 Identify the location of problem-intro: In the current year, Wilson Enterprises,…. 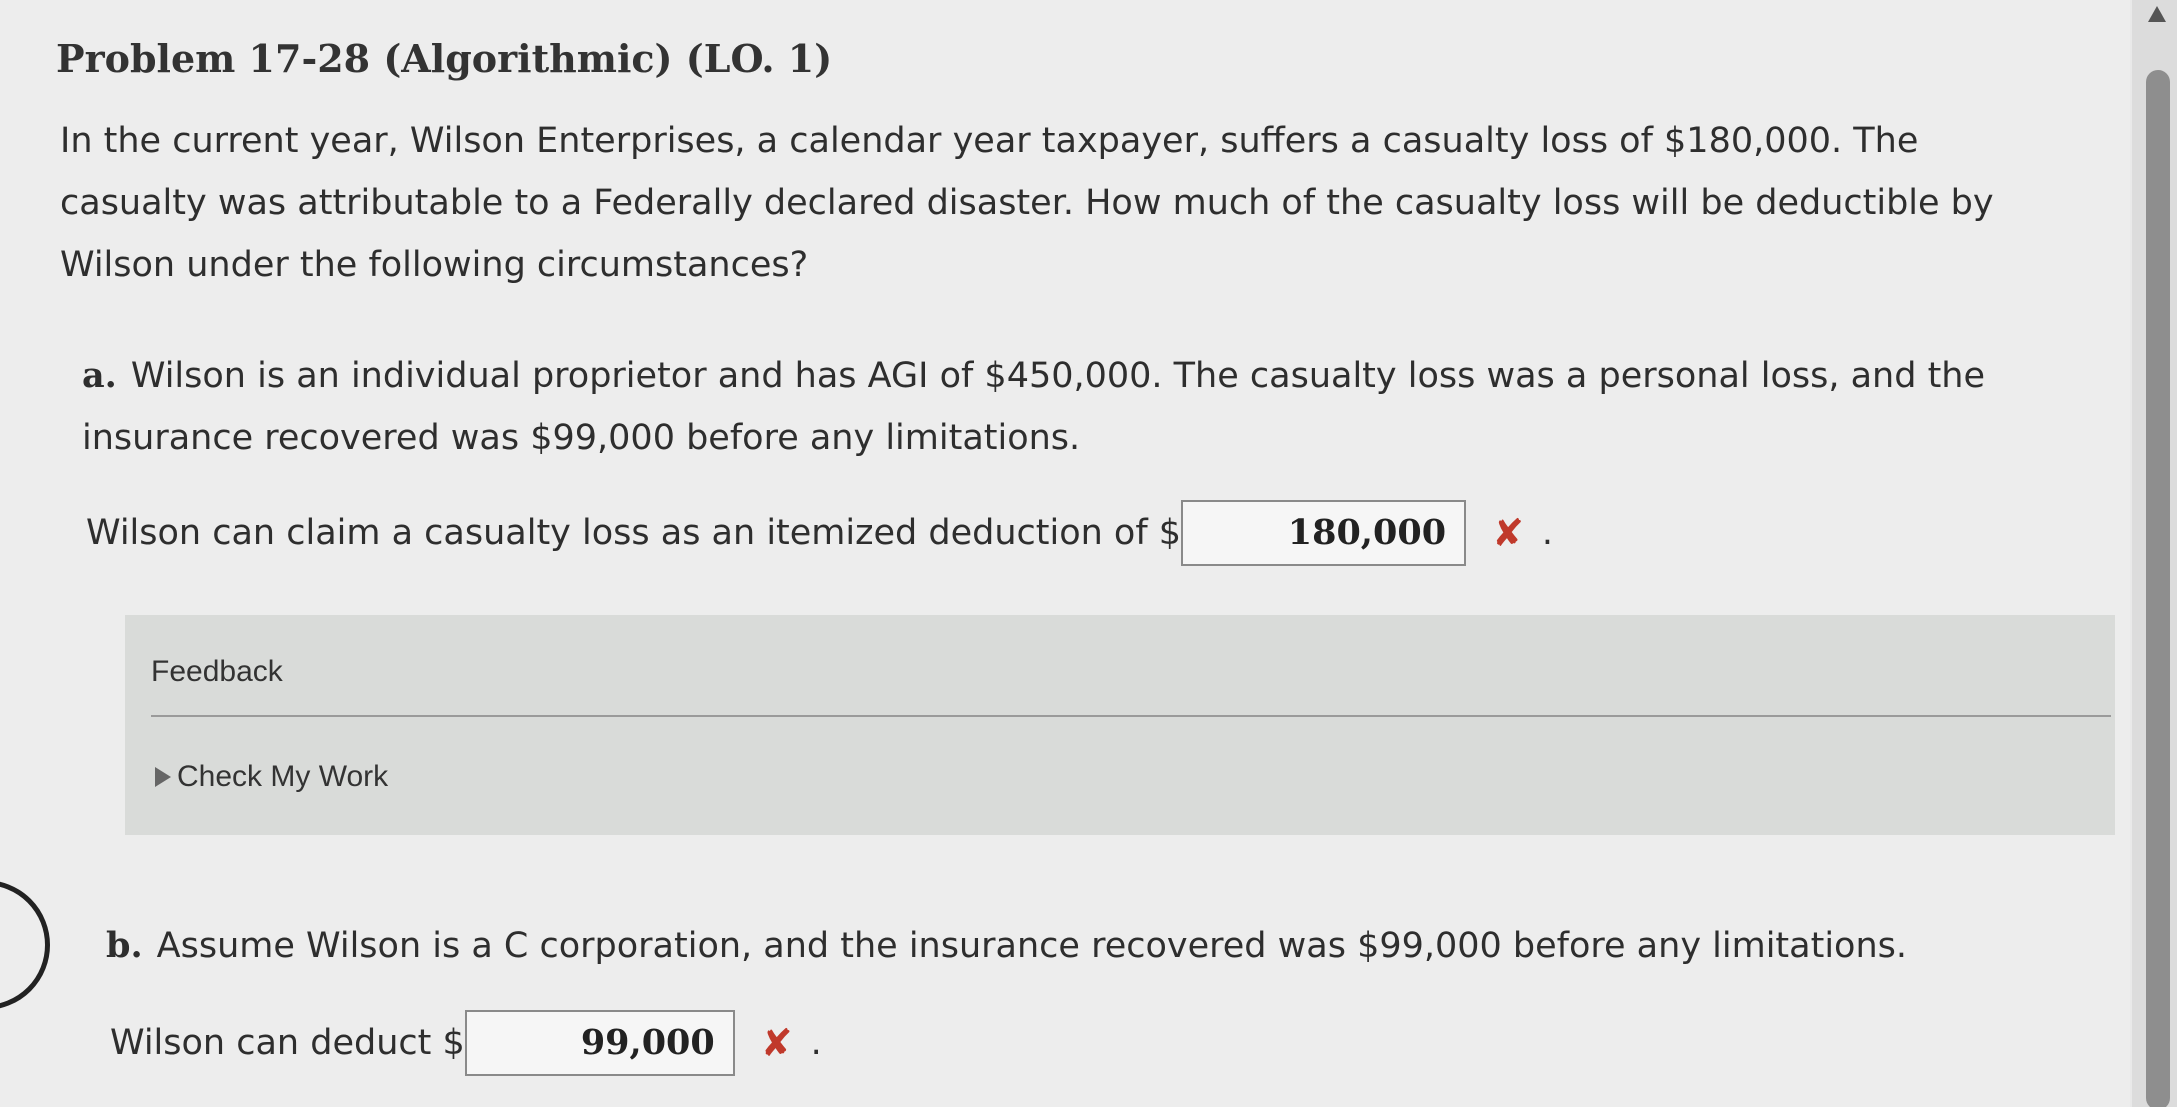
(1027, 203).